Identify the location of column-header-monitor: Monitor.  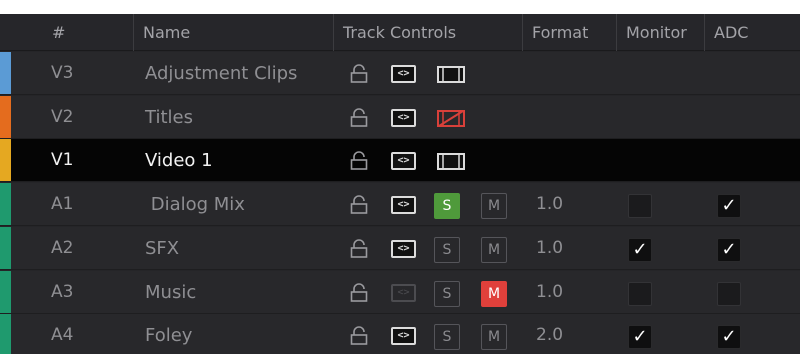
(660, 32).